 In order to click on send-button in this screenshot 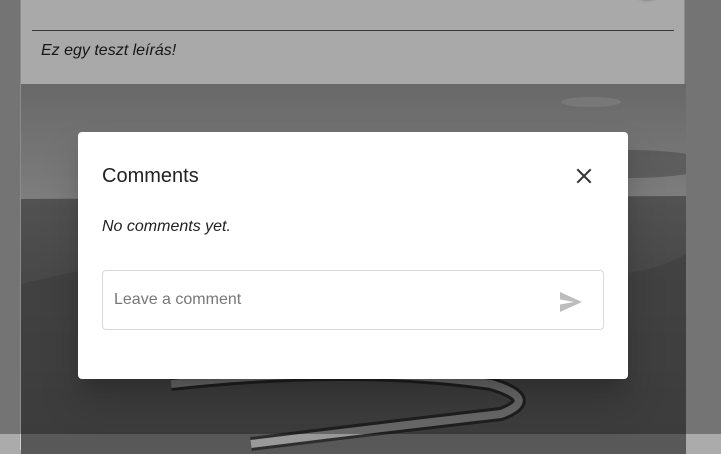, I will do `click(571, 302)`.